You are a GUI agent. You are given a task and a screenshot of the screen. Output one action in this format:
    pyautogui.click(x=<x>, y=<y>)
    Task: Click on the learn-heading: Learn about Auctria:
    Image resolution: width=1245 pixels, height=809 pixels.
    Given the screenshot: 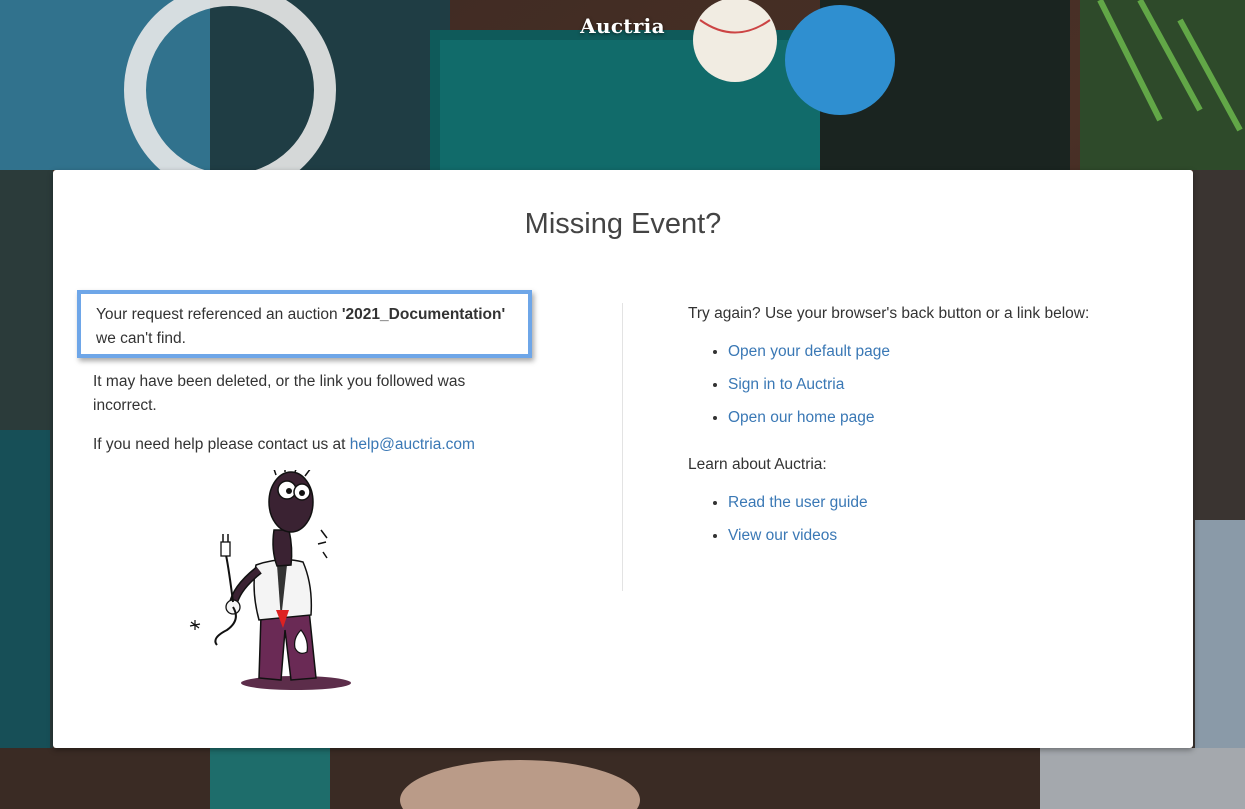 What is the action you would take?
    pyautogui.click(x=757, y=464)
    